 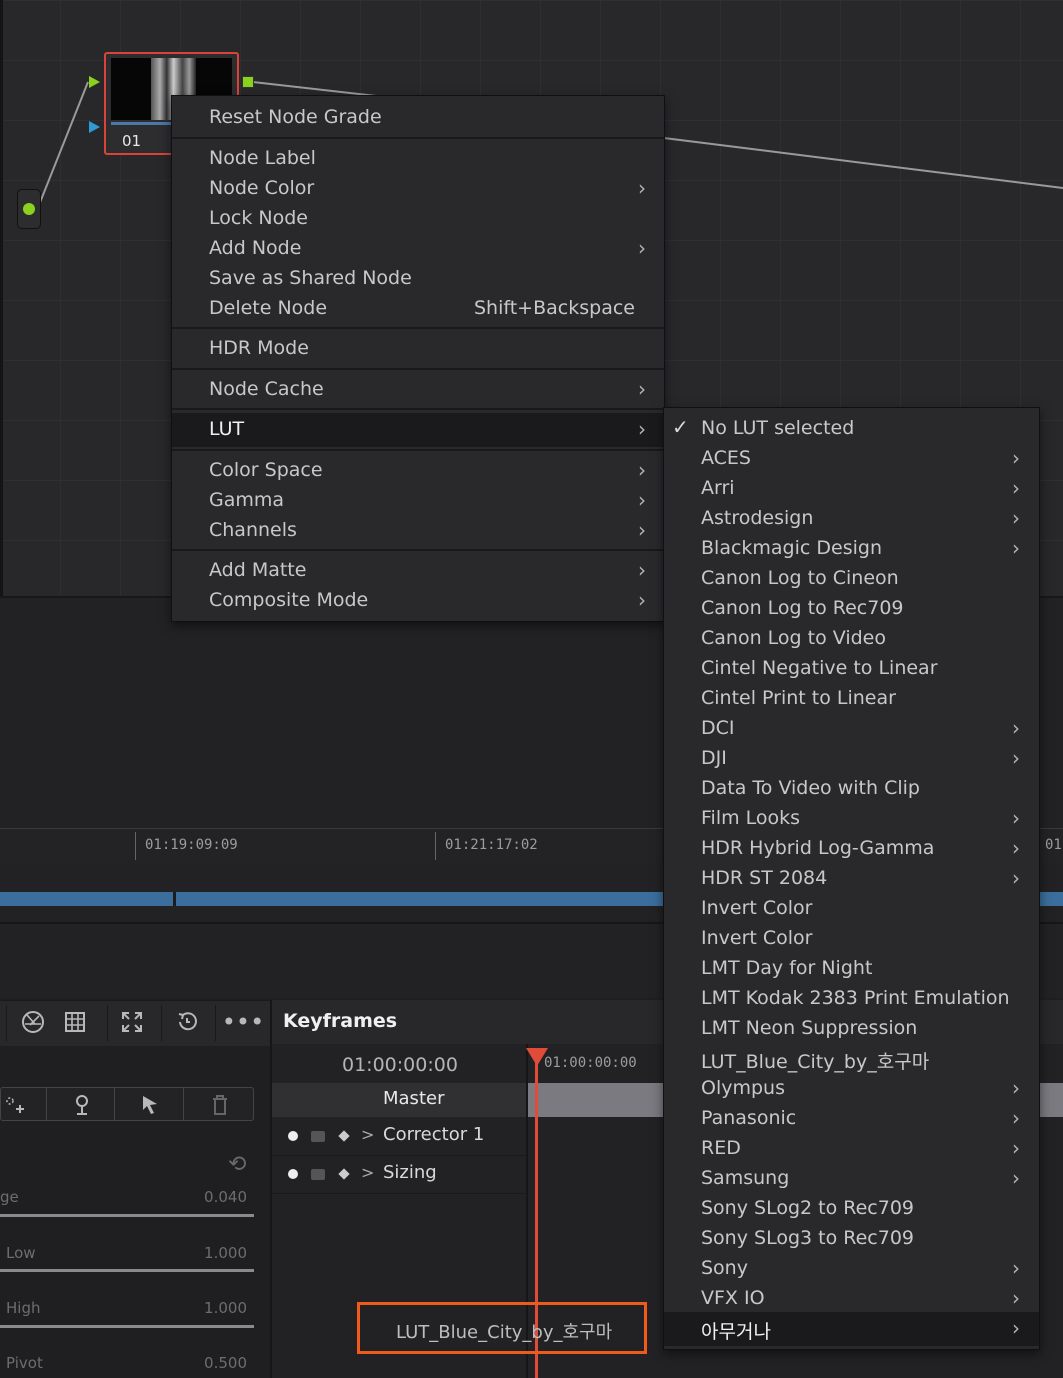 What do you see at coordinates (418, 118) in the screenshot?
I see `menu-item-reset-node-grade: Reset Node Grade` at bounding box center [418, 118].